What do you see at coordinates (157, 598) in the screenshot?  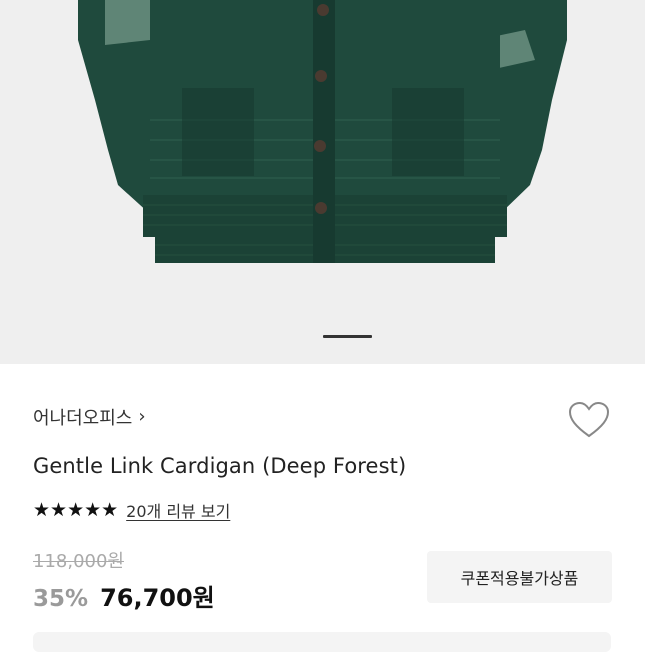 I see `sale-price: 76,700원` at bounding box center [157, 598].